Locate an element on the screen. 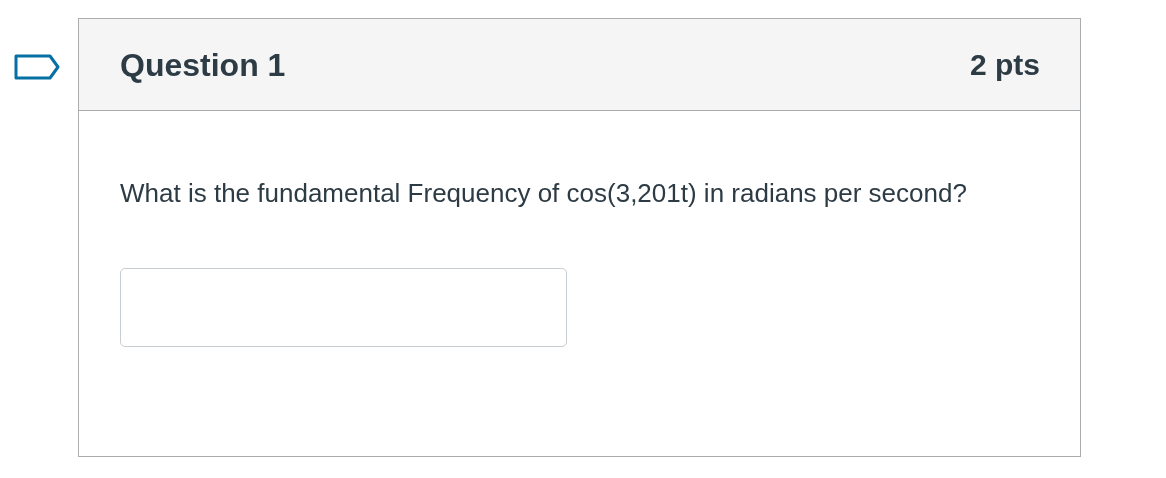  points-label: 2 pts is located at coordinates (1004, 65).